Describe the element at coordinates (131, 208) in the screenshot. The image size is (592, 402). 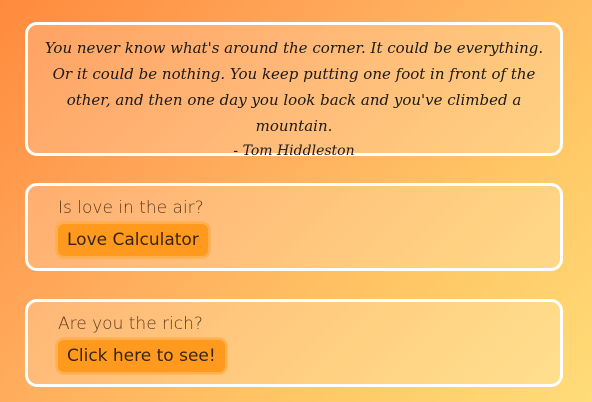
I see `love-question: Is love in the air?` at that location.